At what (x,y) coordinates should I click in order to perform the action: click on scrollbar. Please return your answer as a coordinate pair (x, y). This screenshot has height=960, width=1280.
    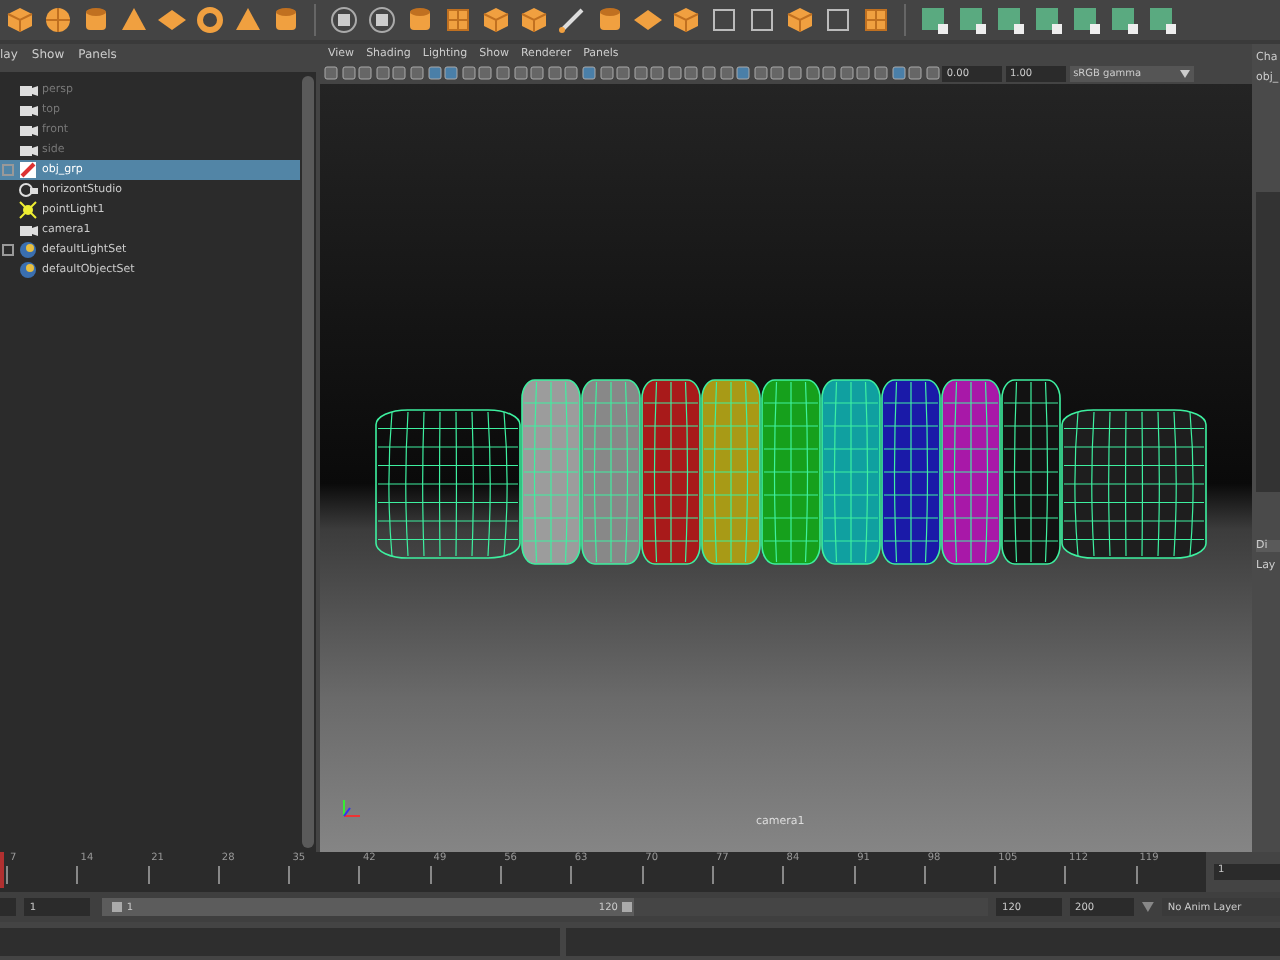
    Looking at the image, I should click on (308, 462).